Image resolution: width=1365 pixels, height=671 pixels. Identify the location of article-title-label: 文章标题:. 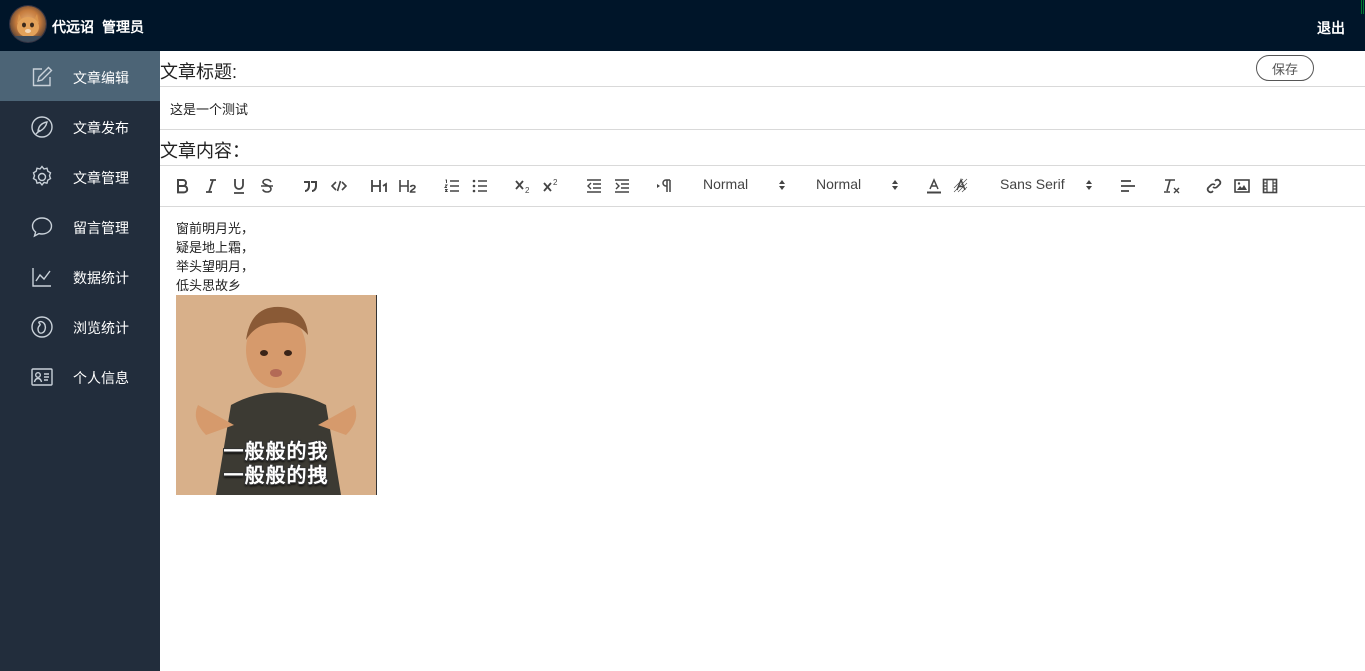
(199, 72).